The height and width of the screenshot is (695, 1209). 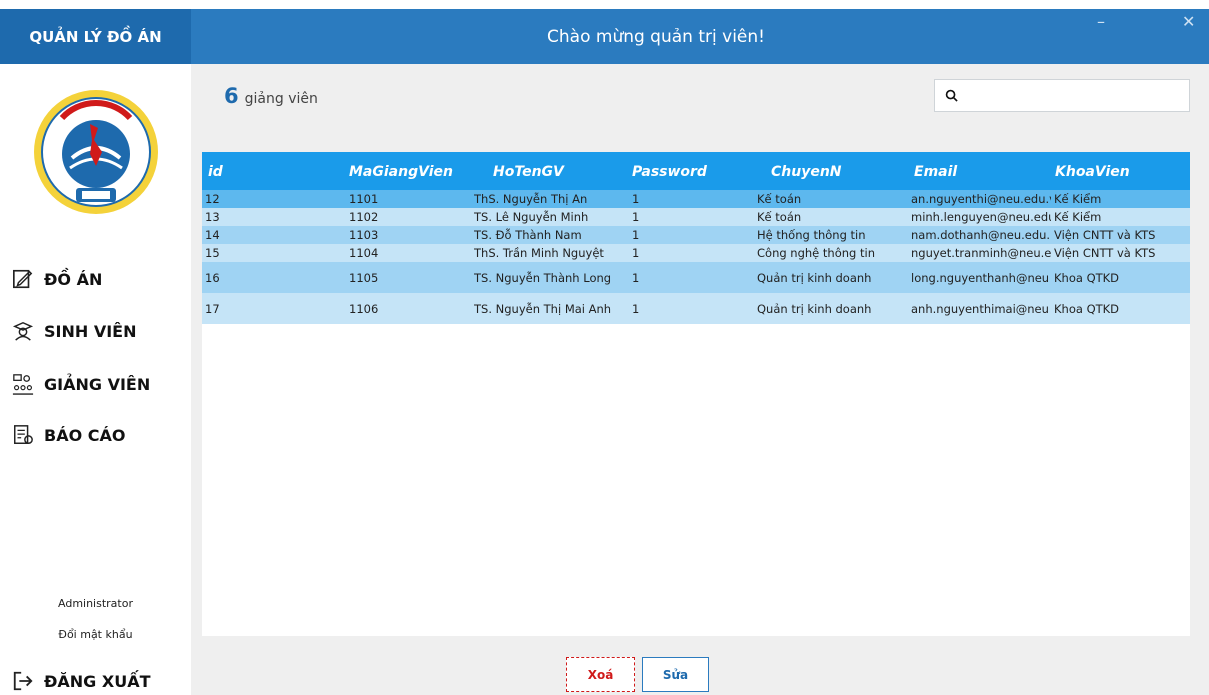 I want to click on graduate-icon, so click(x=23, y=331).